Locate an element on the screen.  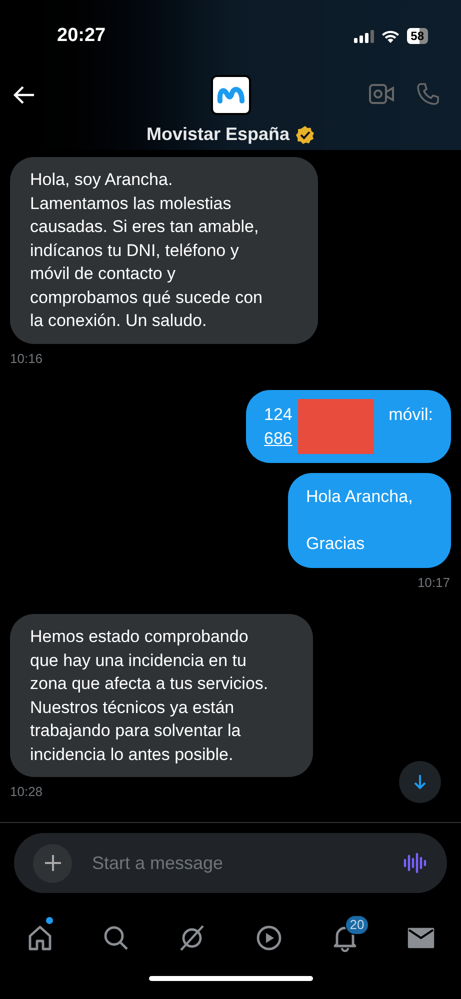
message-input: Start a message is located at coordinates (247, 863).